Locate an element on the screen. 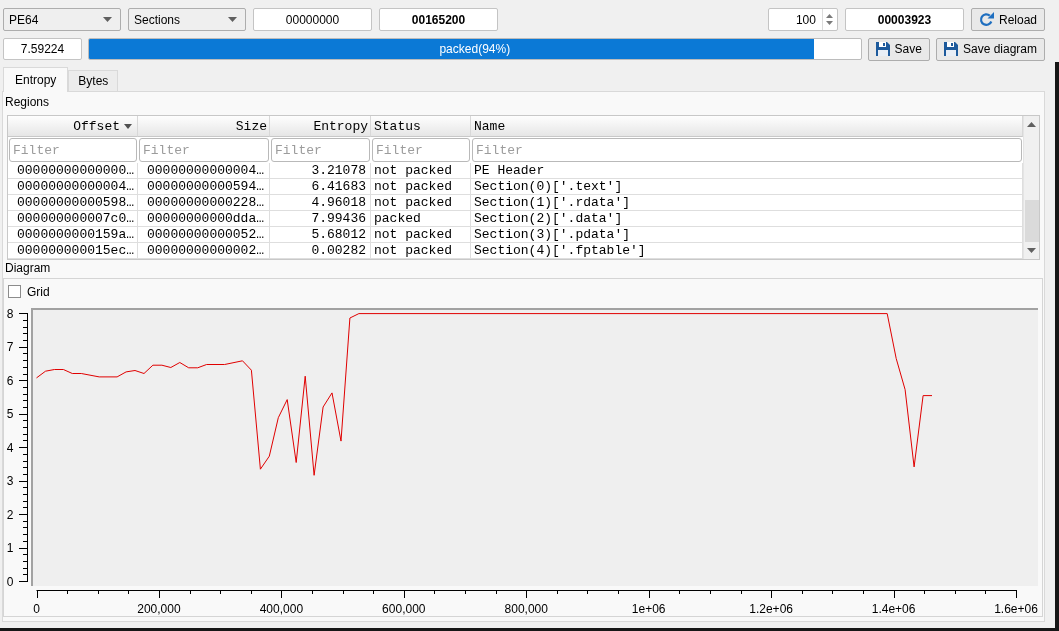  table-cell: 7.99436 is located at coordinates (320, 219).